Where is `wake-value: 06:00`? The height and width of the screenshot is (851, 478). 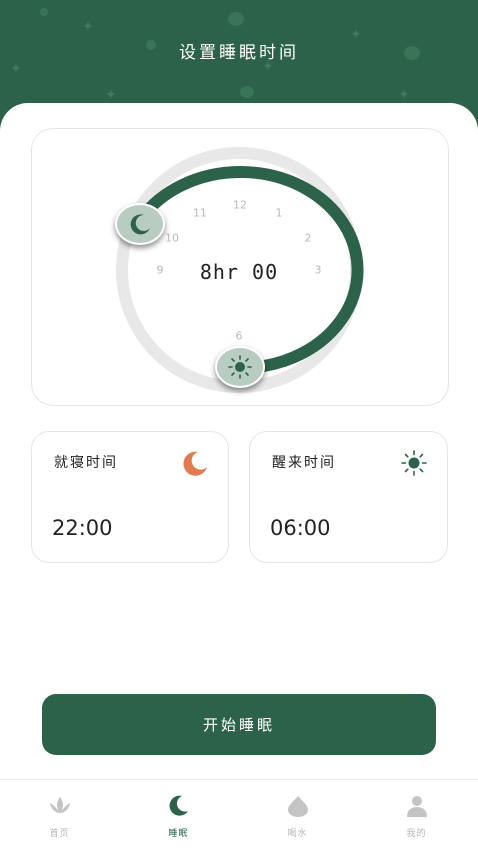
wake-value: 06:00 is located at coordinates (300, 528).